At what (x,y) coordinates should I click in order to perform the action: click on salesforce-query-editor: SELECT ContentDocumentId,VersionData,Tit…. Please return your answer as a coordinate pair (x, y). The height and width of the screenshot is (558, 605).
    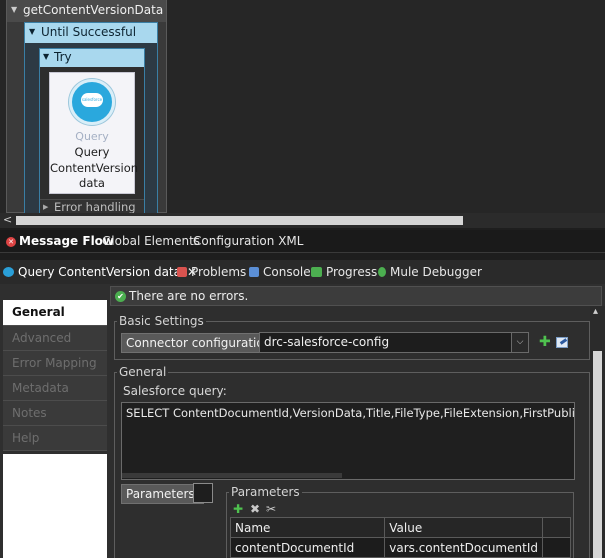
    Looking at the image, I should click on (348, 441).